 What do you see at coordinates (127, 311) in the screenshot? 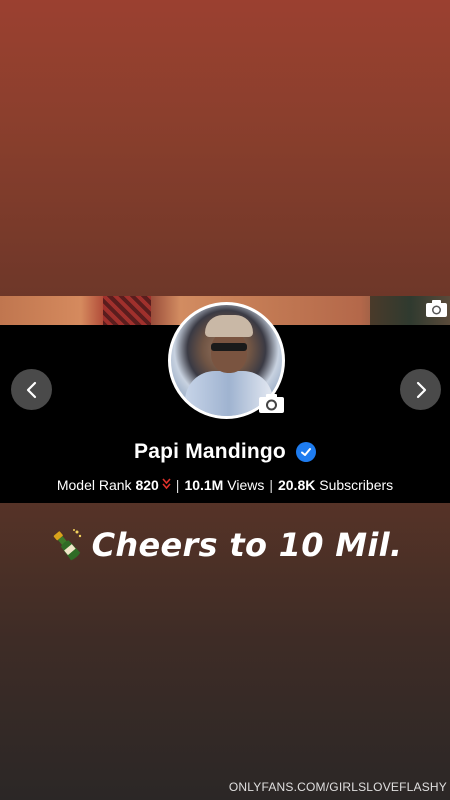
I see `cover-photo-pattern` at bounding box center [127, 311].